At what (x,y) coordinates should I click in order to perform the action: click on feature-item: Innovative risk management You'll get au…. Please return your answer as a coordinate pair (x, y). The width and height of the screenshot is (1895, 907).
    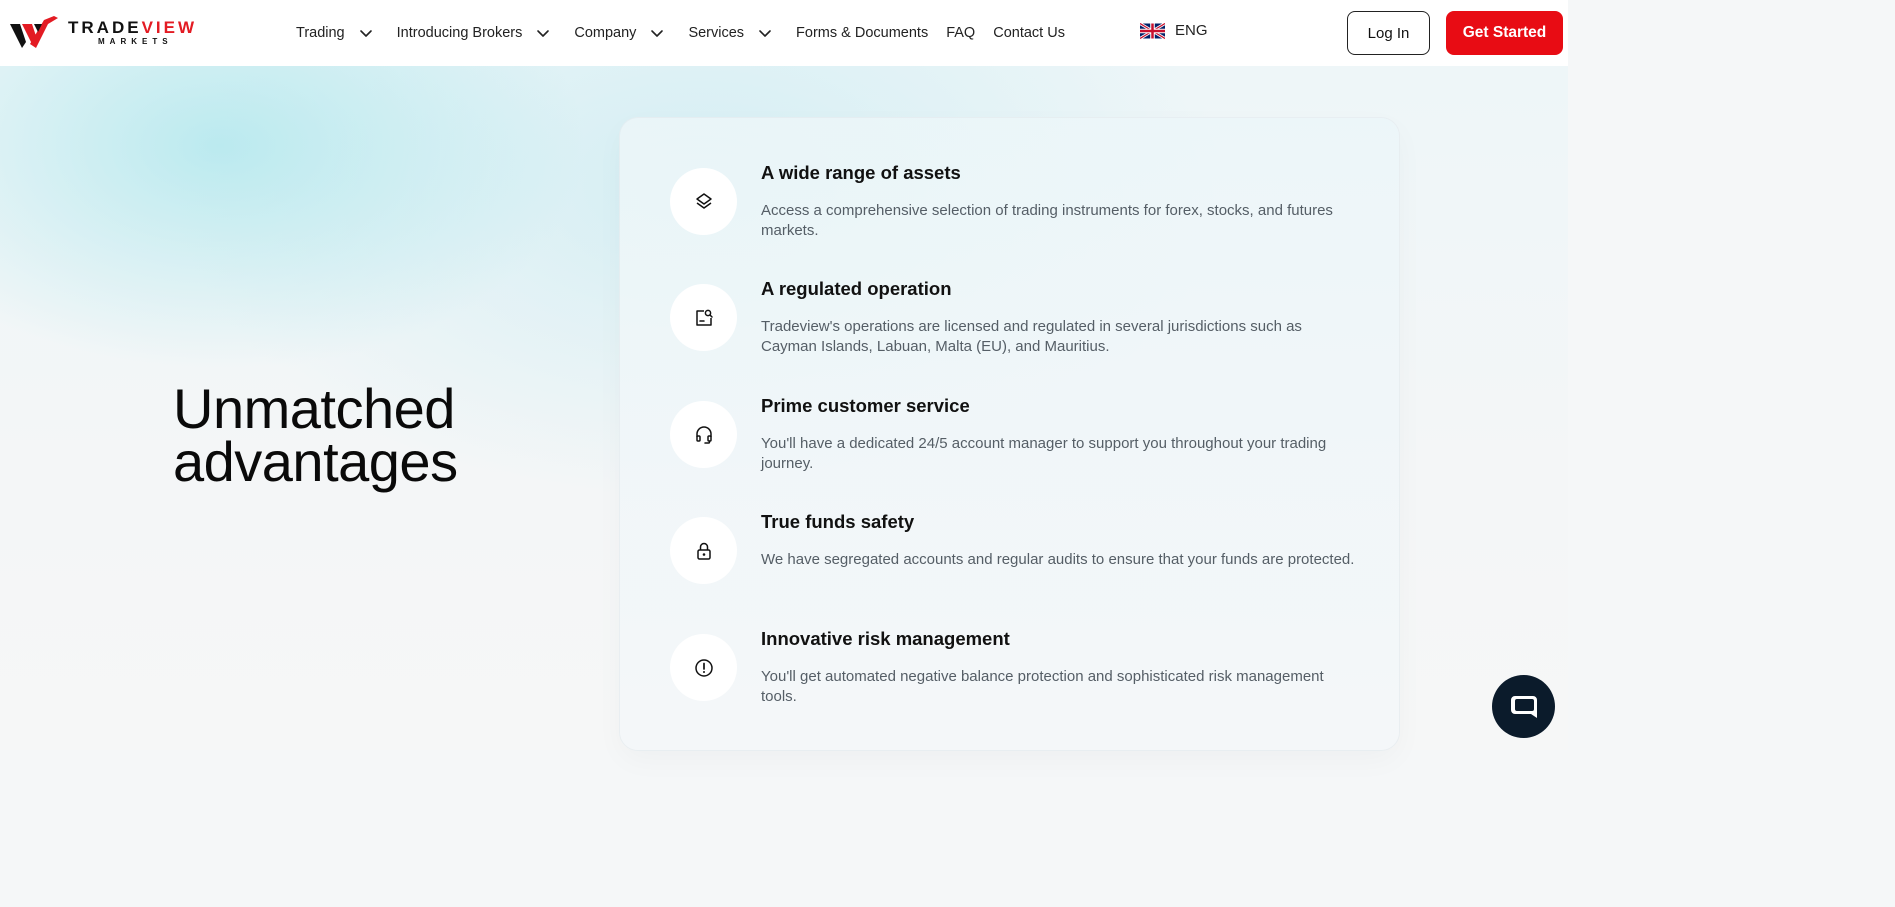
    Looking at the image, I should click on (1020, 686).